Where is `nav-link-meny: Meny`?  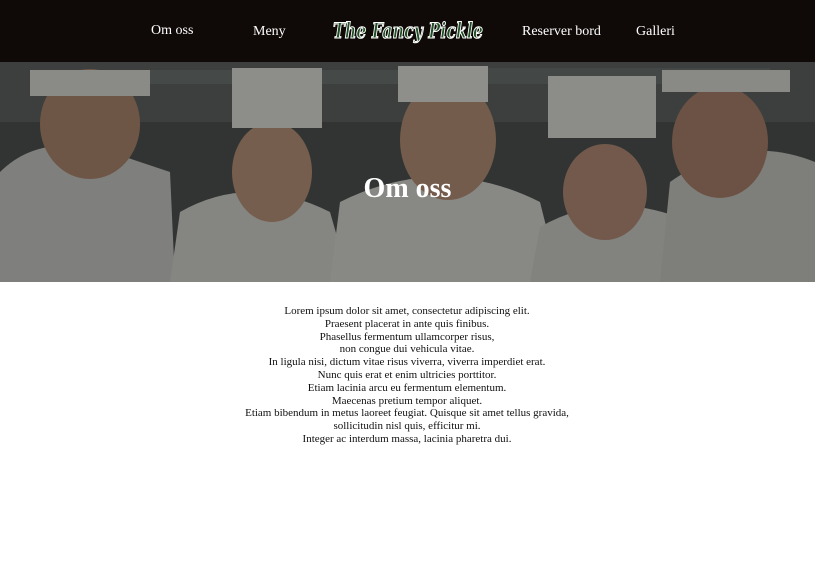
nav-link-meny: Meny is located at coordinates (269, 32).